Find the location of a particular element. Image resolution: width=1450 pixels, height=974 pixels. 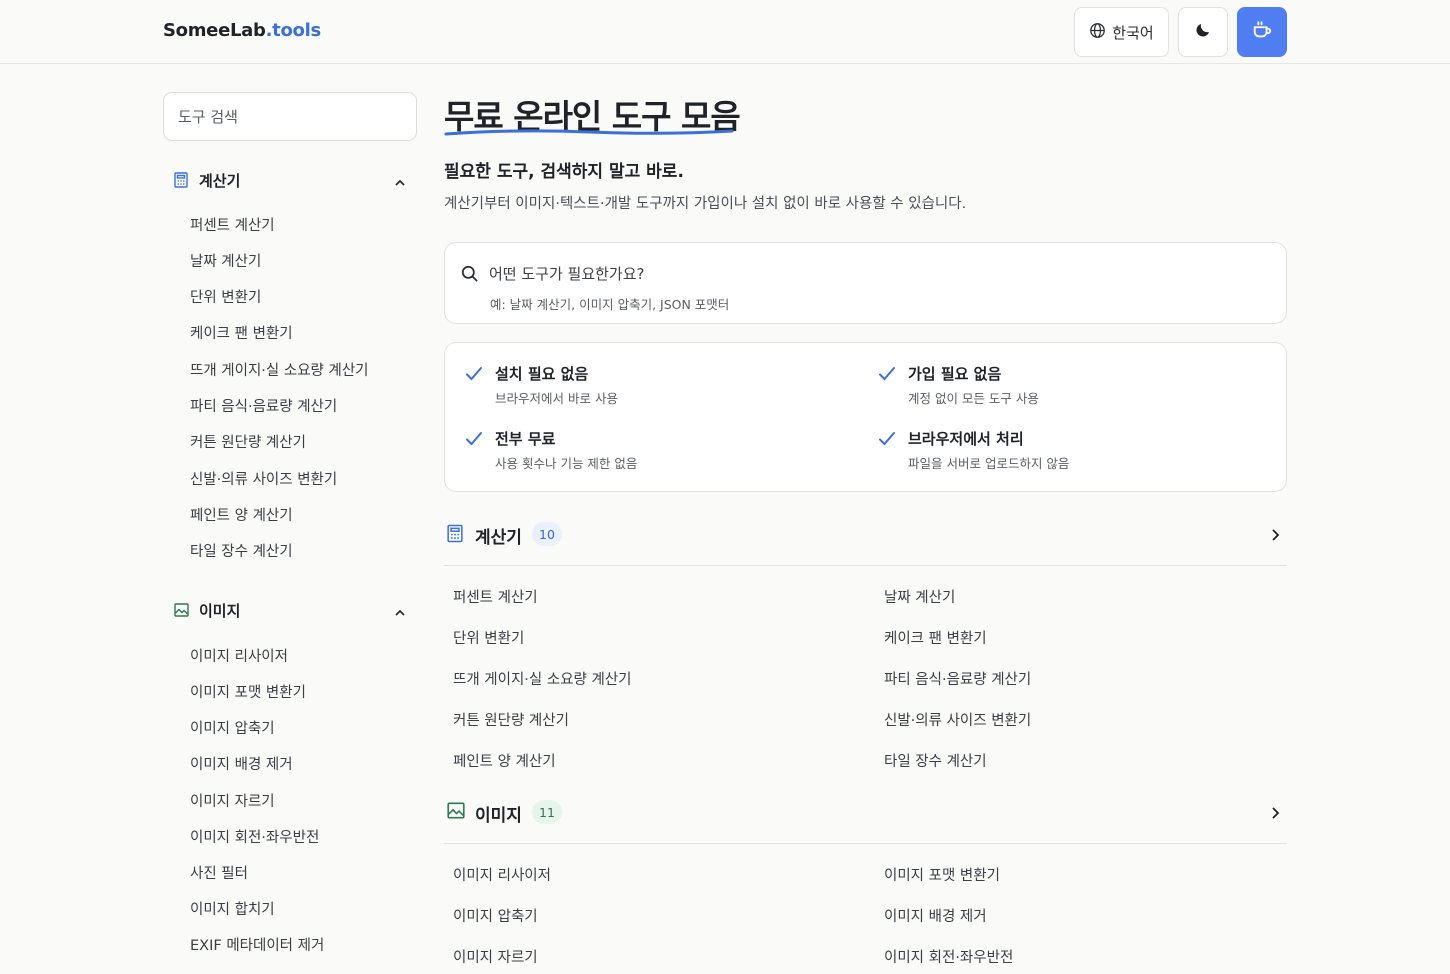

feature-title: 전부 무료 is located at coordinates (525, 439).